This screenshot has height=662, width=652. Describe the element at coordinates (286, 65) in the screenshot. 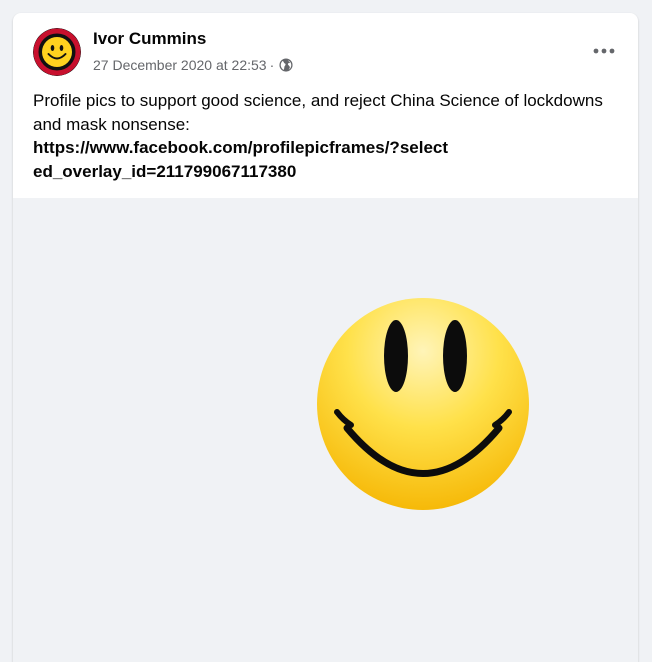

I see `globe-icon` at that location.